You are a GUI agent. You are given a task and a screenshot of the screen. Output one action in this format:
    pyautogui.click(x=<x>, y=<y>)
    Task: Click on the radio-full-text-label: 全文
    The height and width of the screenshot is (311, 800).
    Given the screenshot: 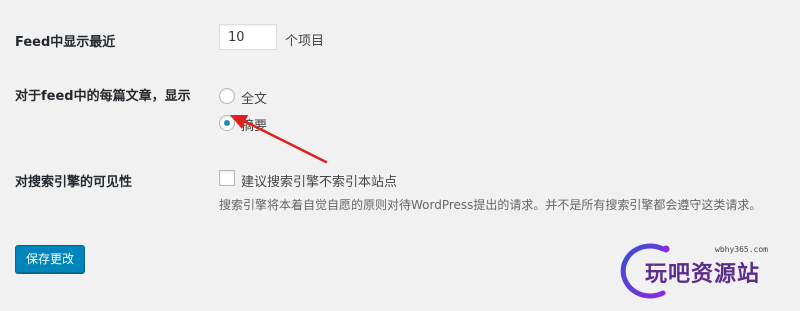 What is the action you would take?
    pyautogui.click(x=254, y=97)
    